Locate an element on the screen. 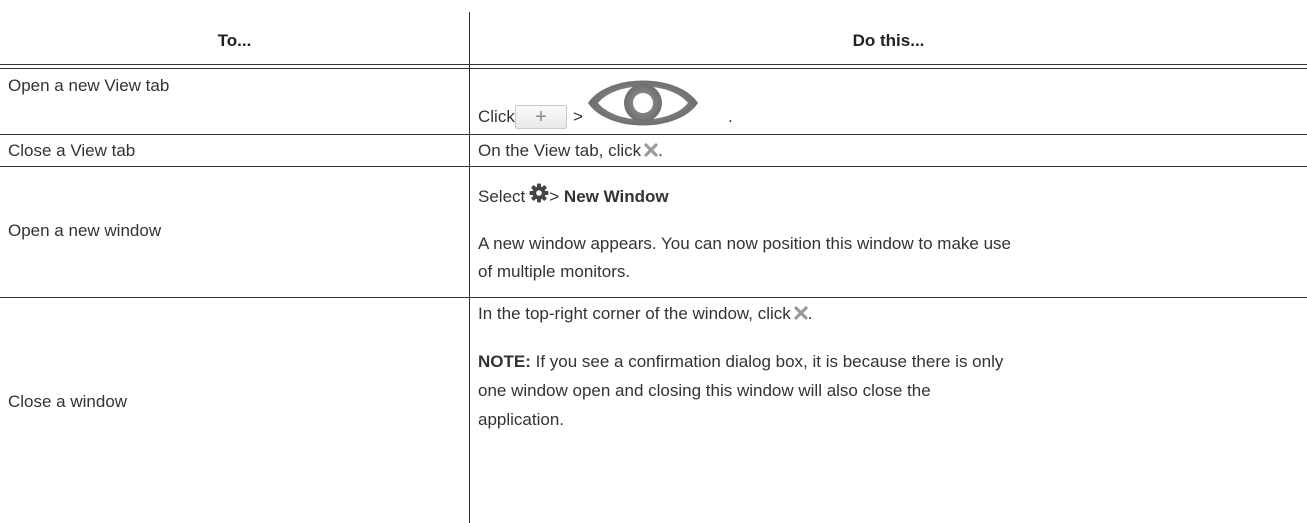 The image size is (1307, 523). row-action-label: Close a window is located at coordinates (68, 401).